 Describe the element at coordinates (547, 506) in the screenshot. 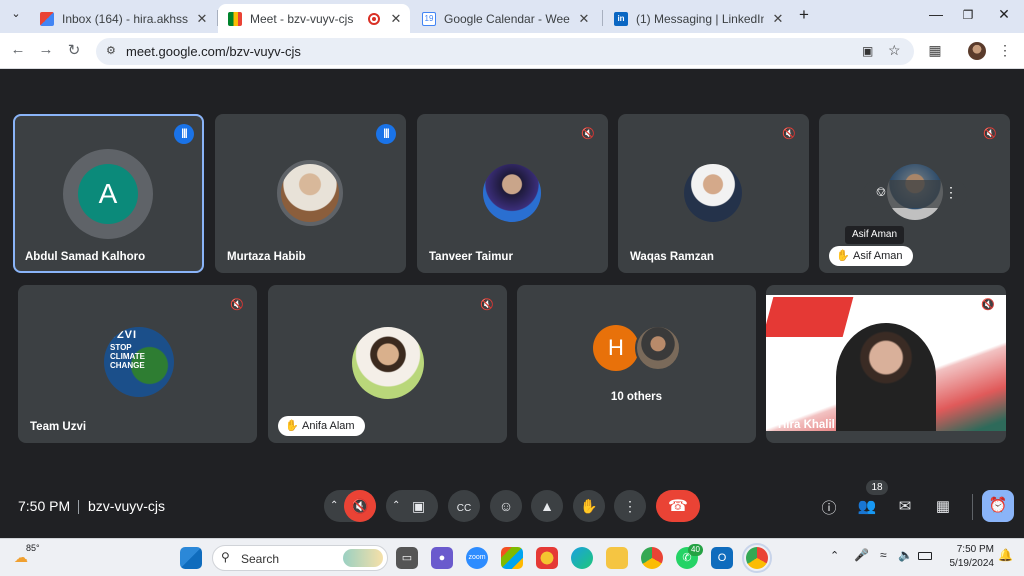

I see `present-button: ▲` at that location.